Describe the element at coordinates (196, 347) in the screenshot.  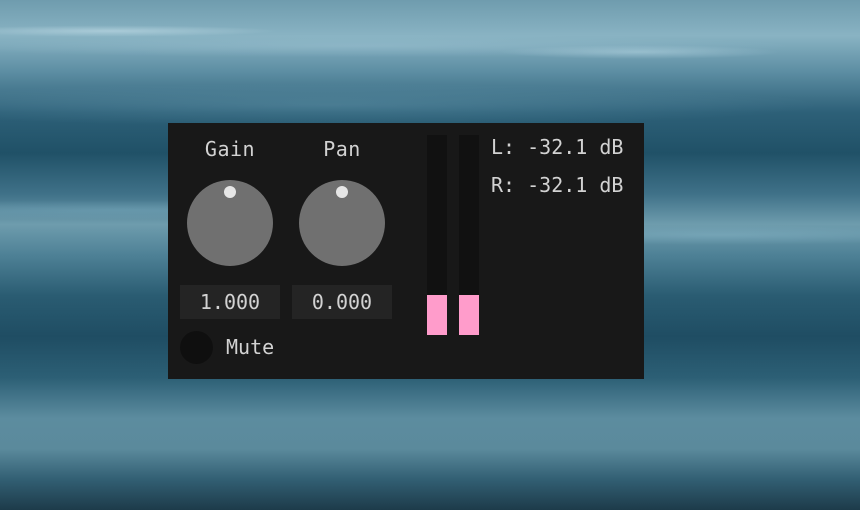
I see `mute-toggle` at that location.